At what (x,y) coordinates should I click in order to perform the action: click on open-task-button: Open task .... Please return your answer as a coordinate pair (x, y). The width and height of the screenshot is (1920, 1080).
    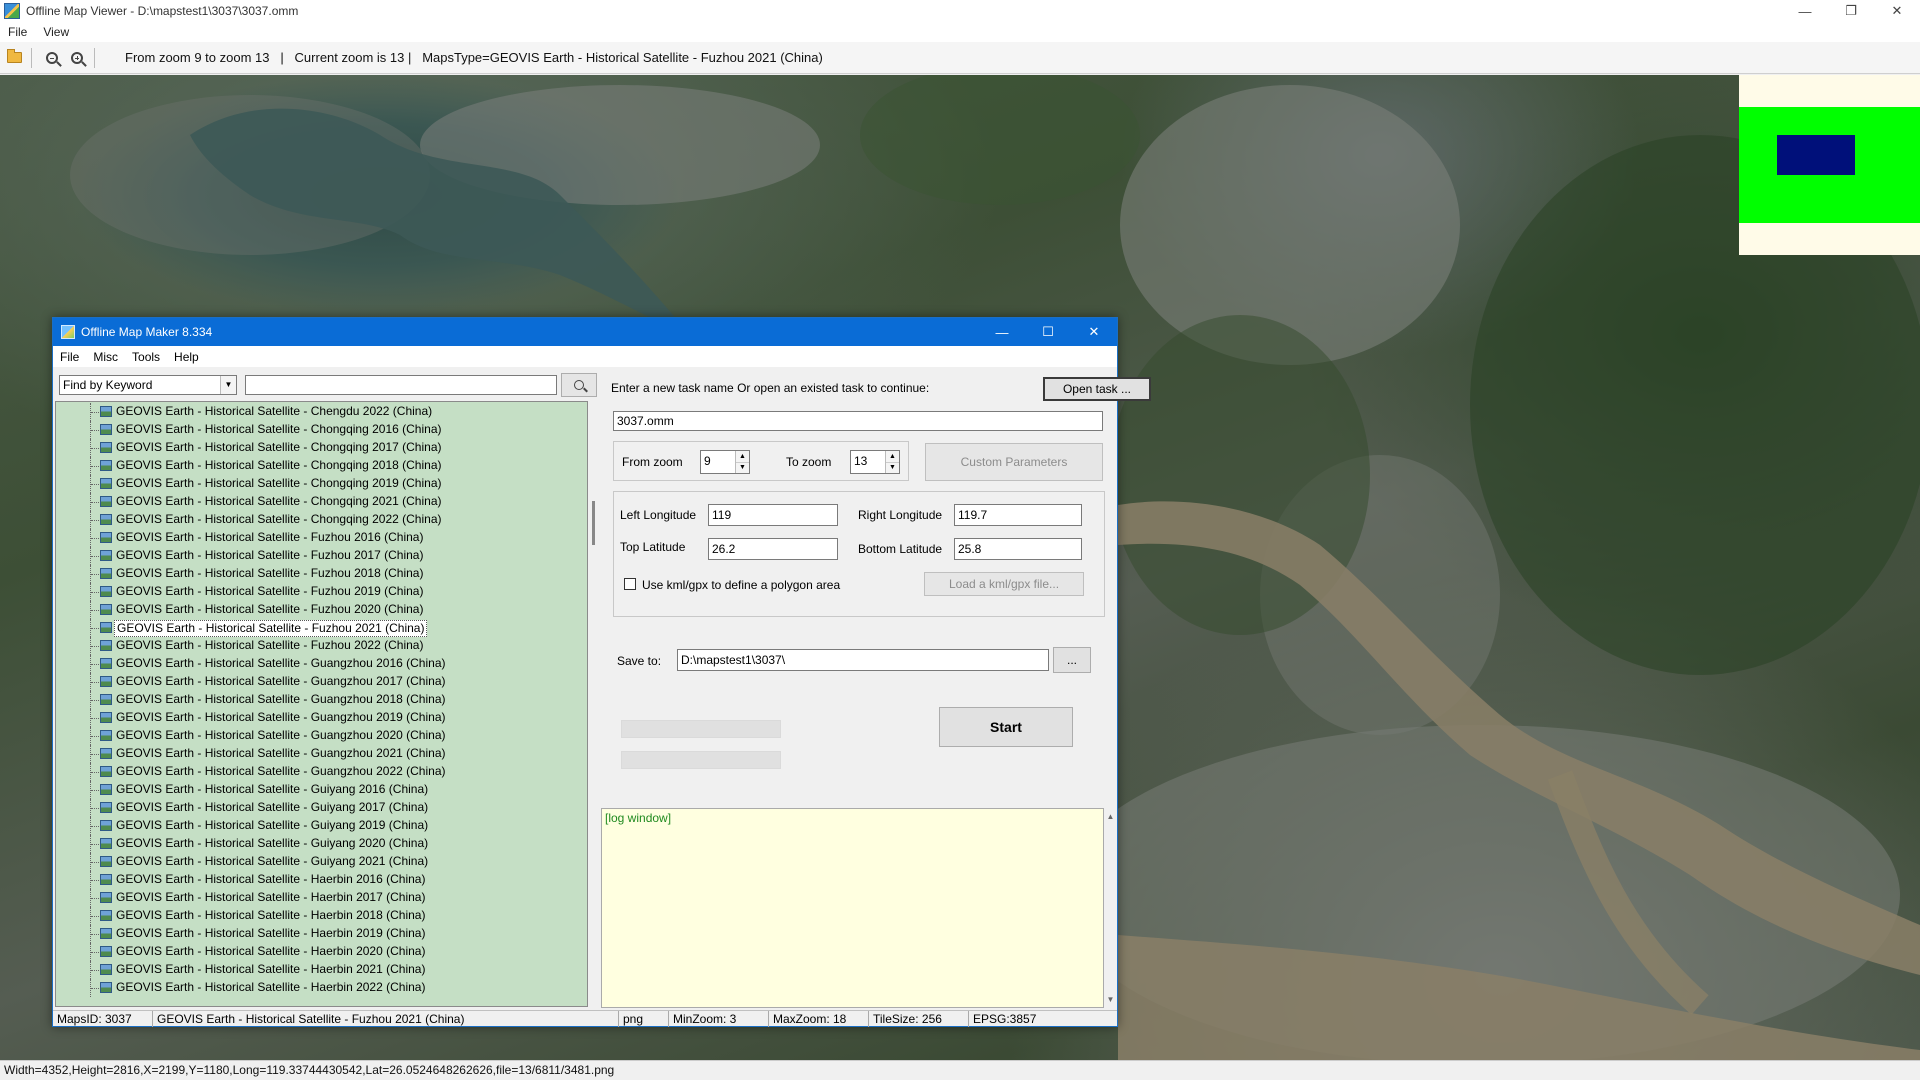
    Looking at the image, I should click on (1097, 389).